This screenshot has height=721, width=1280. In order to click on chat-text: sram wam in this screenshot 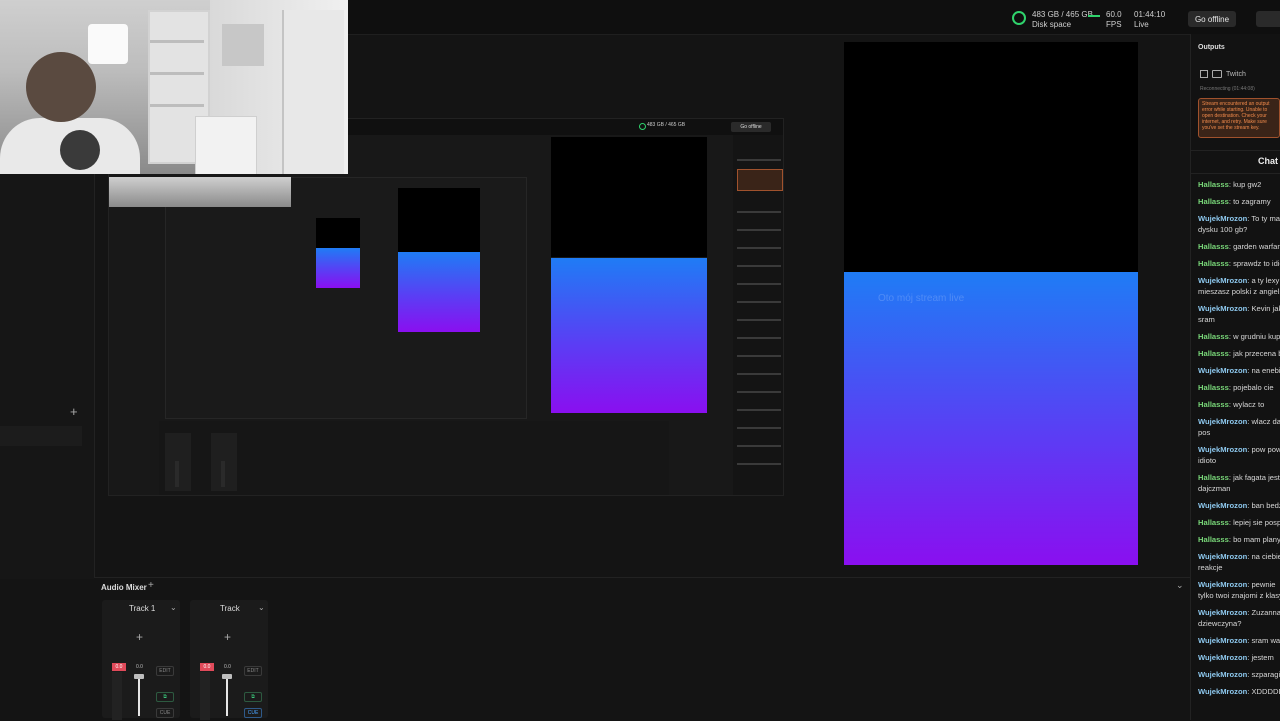, I will do `click(1265, 640)`.